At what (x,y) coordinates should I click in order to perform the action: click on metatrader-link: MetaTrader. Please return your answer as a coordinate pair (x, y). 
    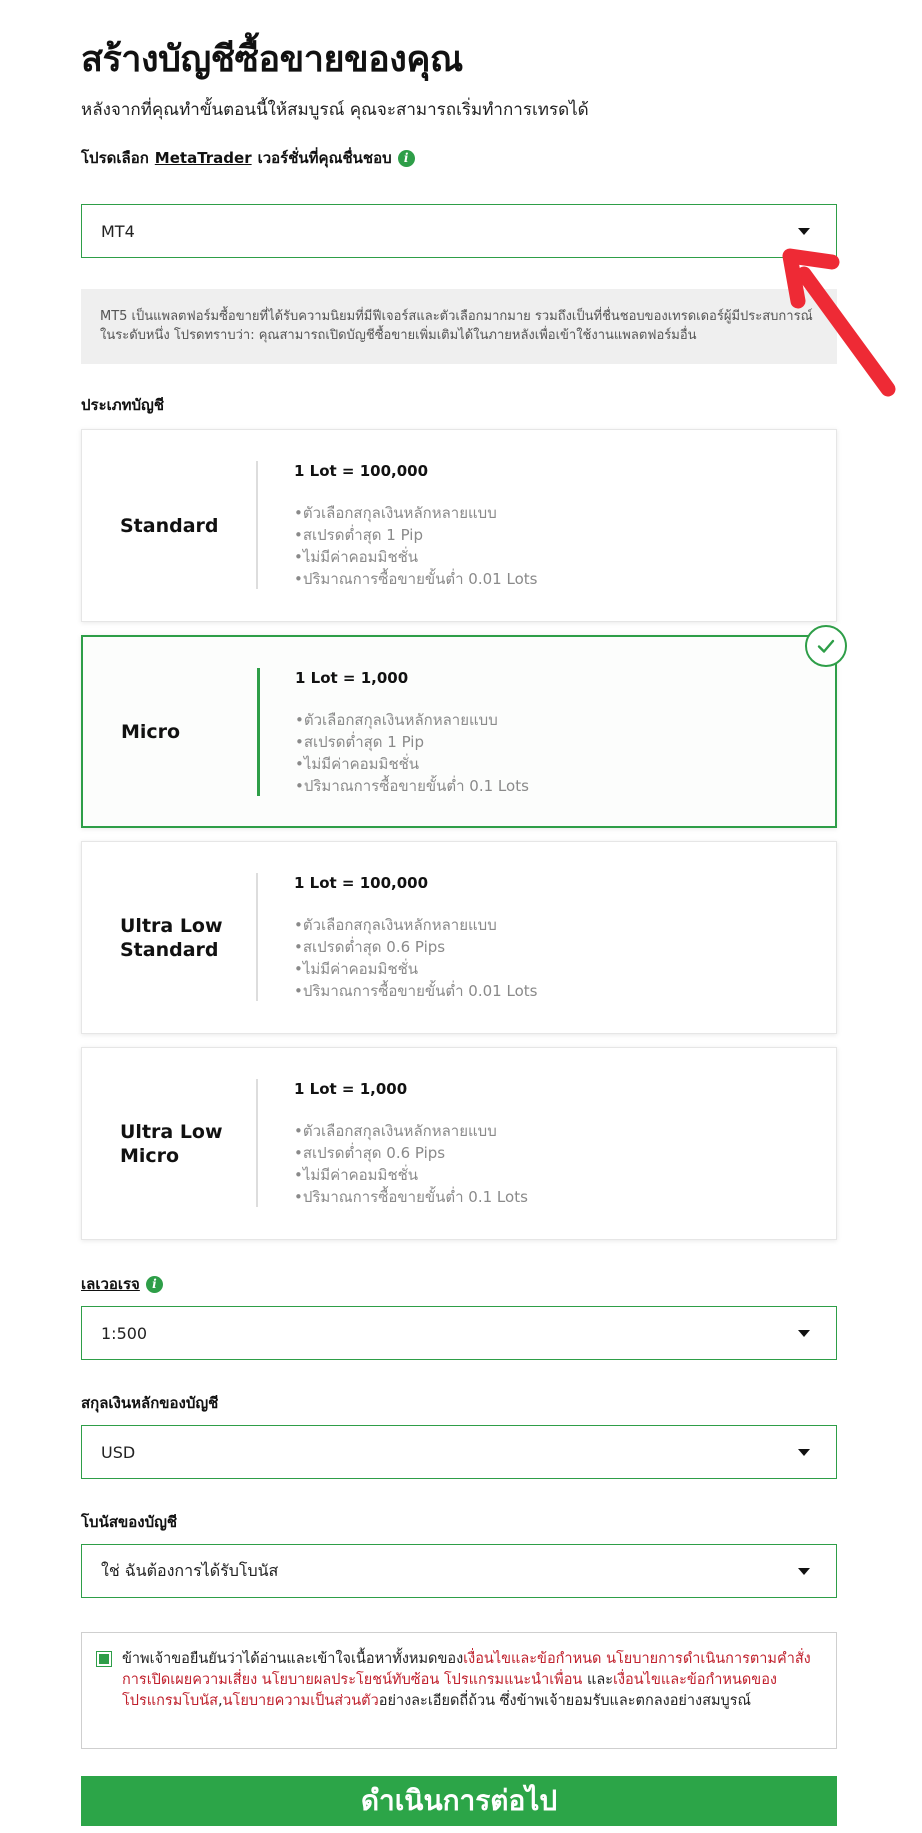
    Looking at the image, I should click on (203, 158).